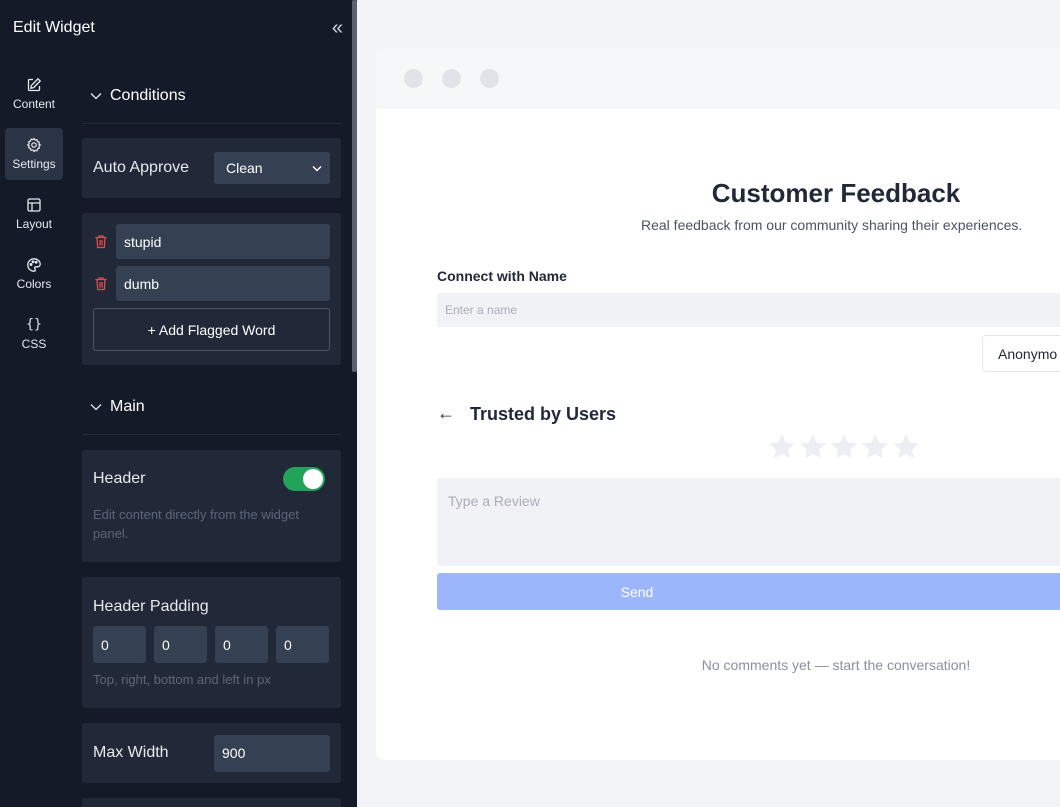 The image size is (1060, 807). Describe the element at coordinates (151, 606) in the screenshot. I see `header-padding-label: Header Padding` at that location.